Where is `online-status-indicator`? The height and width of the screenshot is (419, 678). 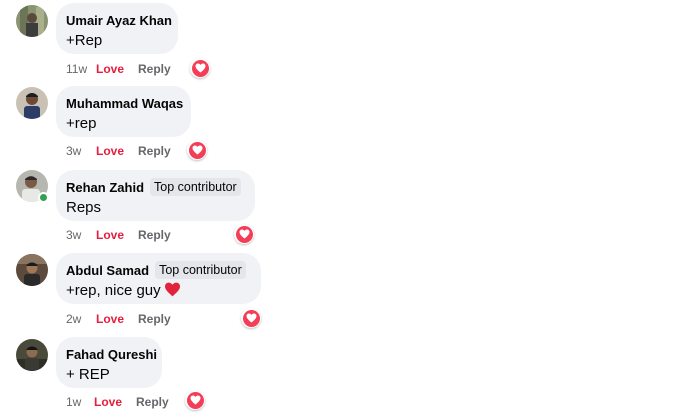 online-status-indicator is located at coordinates (43, 197).